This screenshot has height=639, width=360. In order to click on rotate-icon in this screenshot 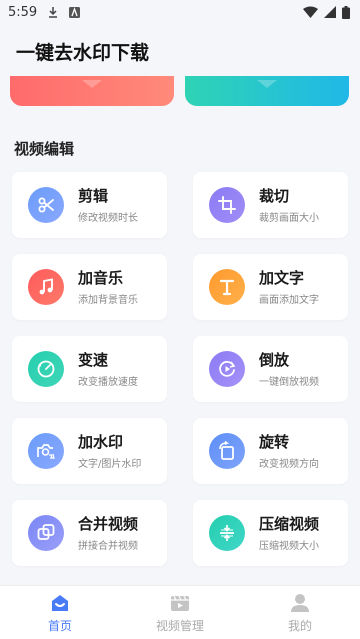, I will do `click(227, 451)`.